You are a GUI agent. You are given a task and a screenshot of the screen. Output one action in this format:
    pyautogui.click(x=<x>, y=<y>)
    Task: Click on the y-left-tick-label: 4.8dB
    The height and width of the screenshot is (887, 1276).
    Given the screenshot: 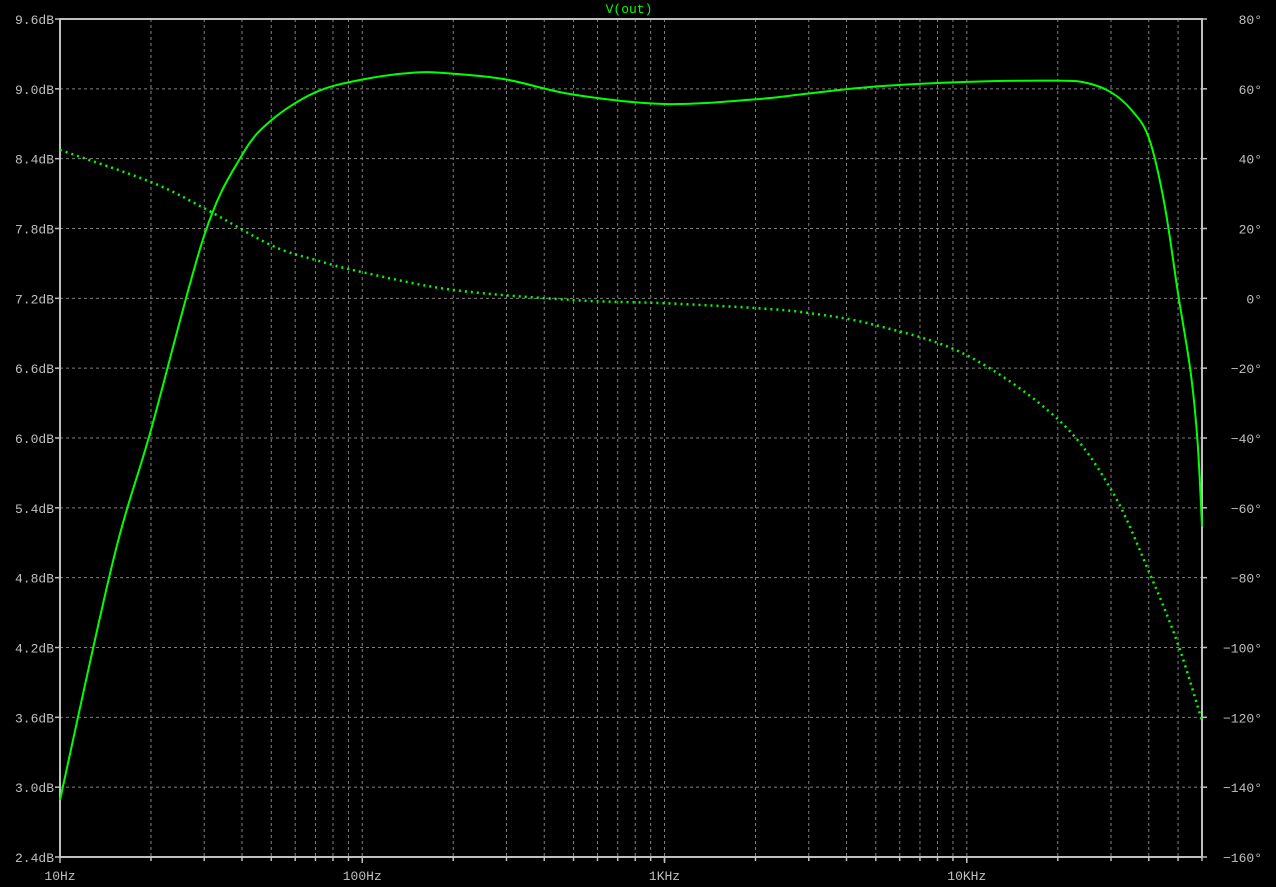 What is the action you would take?
    pyautogui.click(x=34, y=579)
    